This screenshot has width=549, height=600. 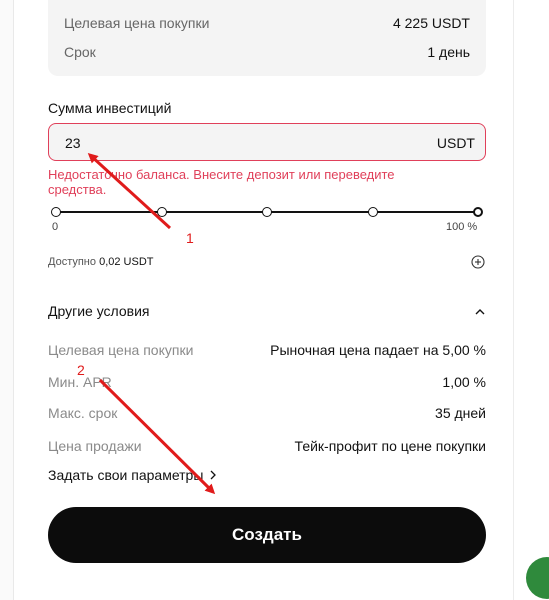 I want to click on custom-params-label: Задать свои параметры, so click(x=125, y=475).